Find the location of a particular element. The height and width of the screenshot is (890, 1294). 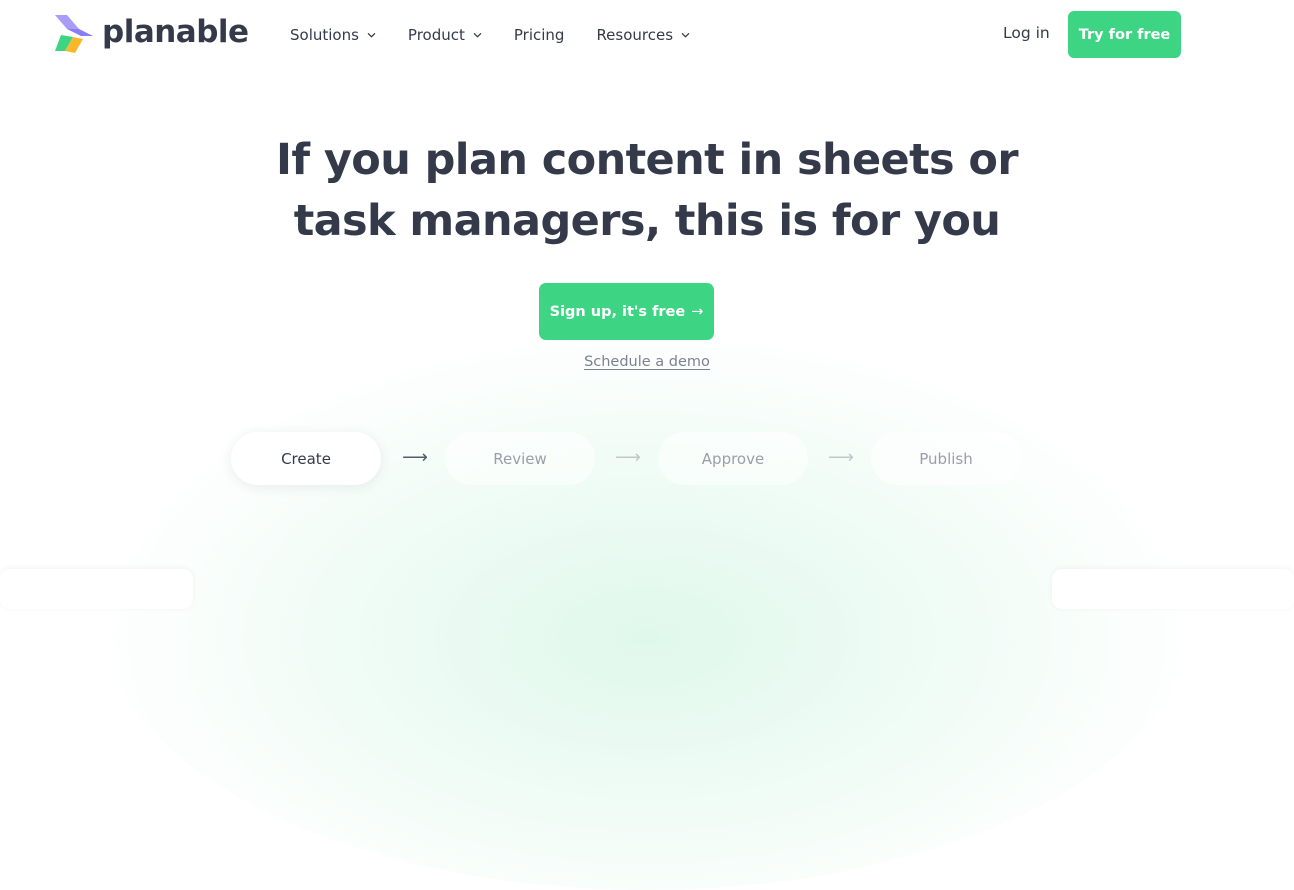

step-approve: Approve is located at coordinates (733, 458).